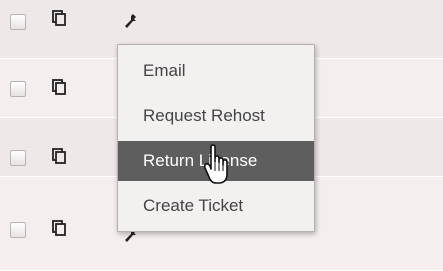 This screenshot has width=443, height=271. Describe the element at coordinates (217, 167) in the screenshot. I see `hand-pointer-icon` at that location.